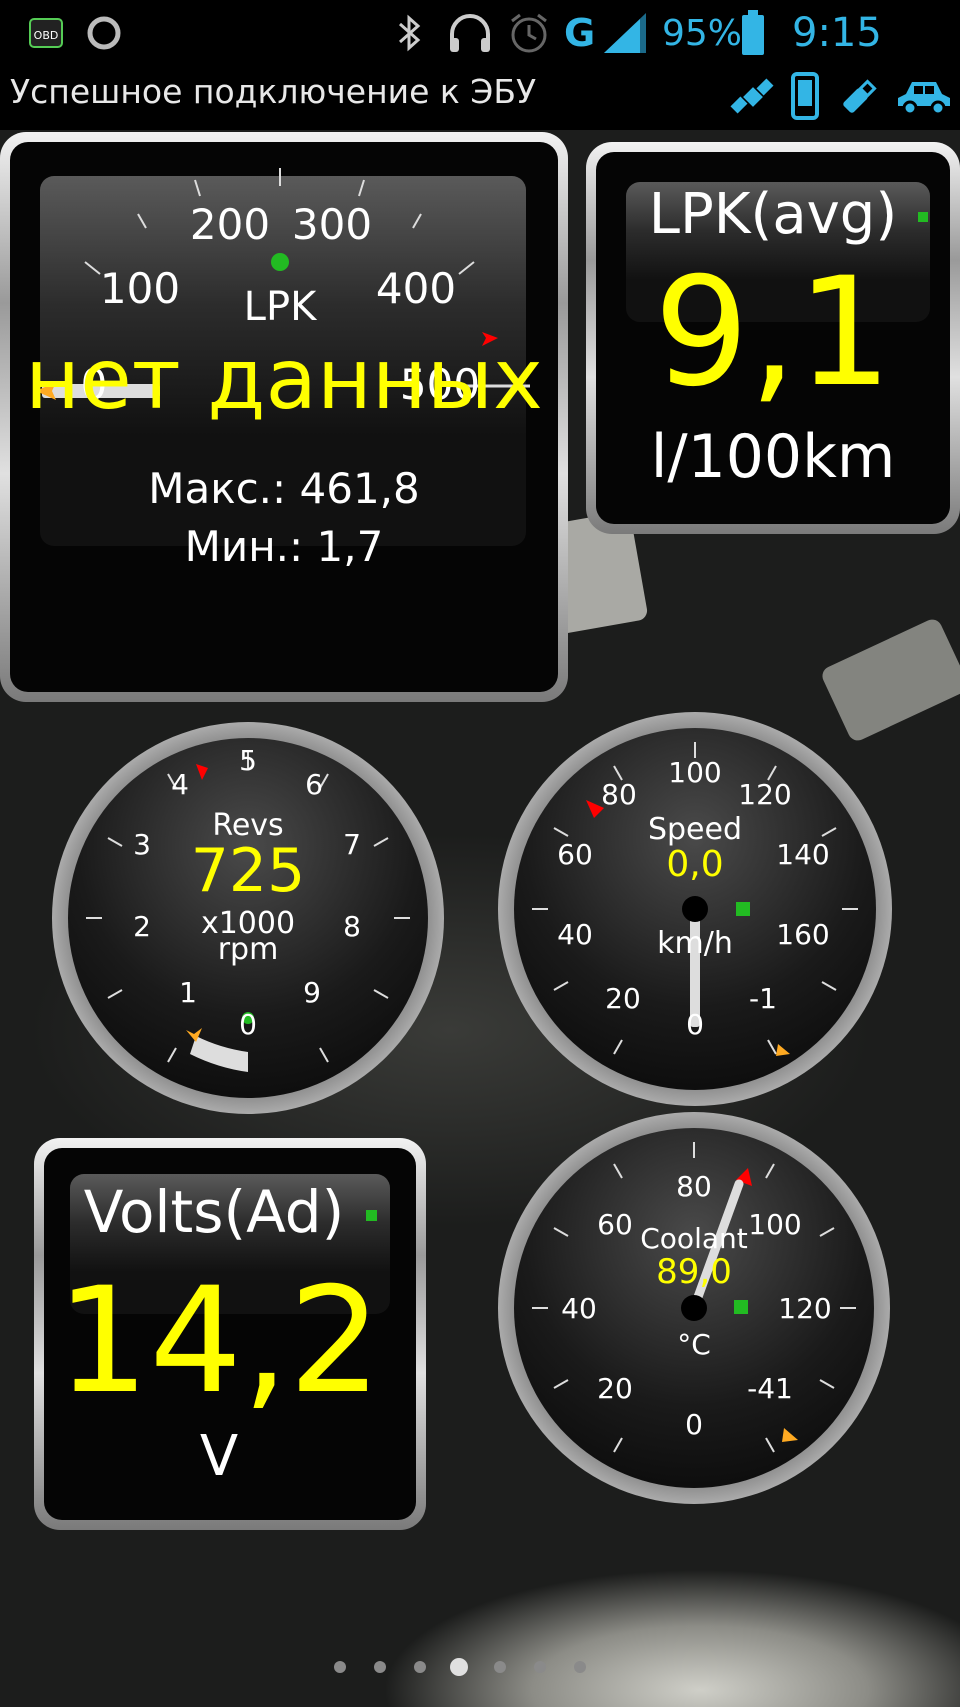 The height and width of the screenshot is (1707, 960). Describe the element at coordinates (332, 224) in the screenshot. I see `lpk-tick-300: 300` at that location.